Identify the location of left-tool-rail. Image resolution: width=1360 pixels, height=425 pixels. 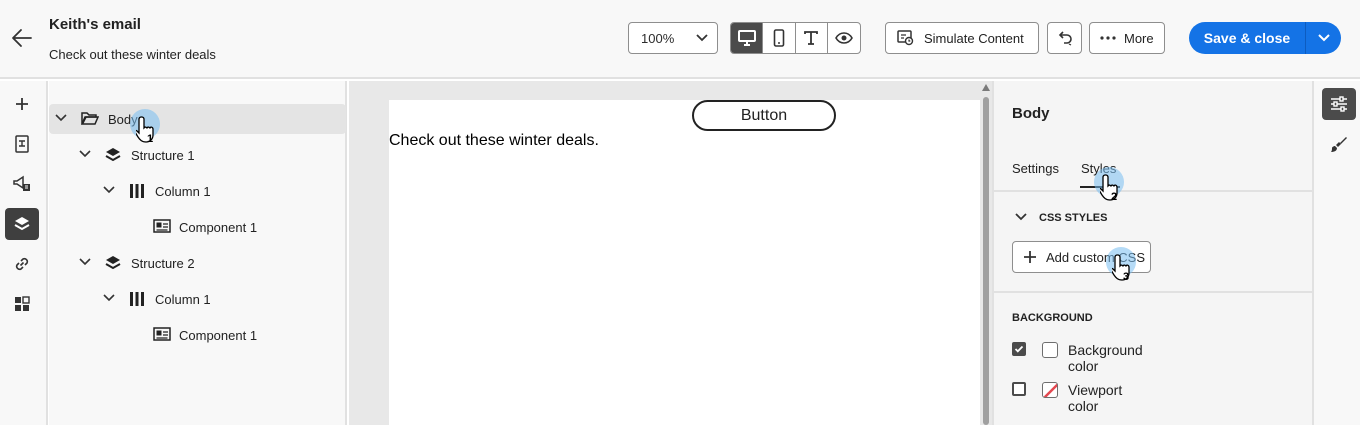
(24, 253).